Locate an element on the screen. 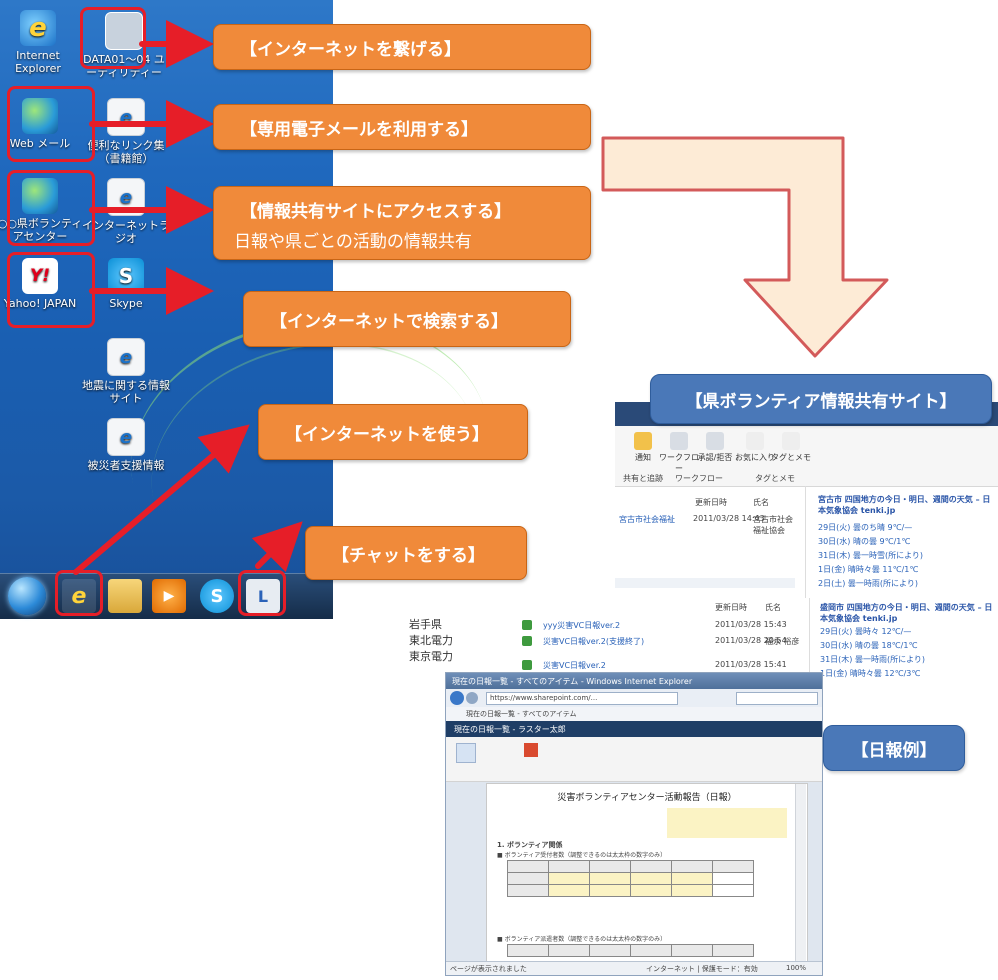  list-cell: 福永 裕彦 is located at coordinates (782, 641).